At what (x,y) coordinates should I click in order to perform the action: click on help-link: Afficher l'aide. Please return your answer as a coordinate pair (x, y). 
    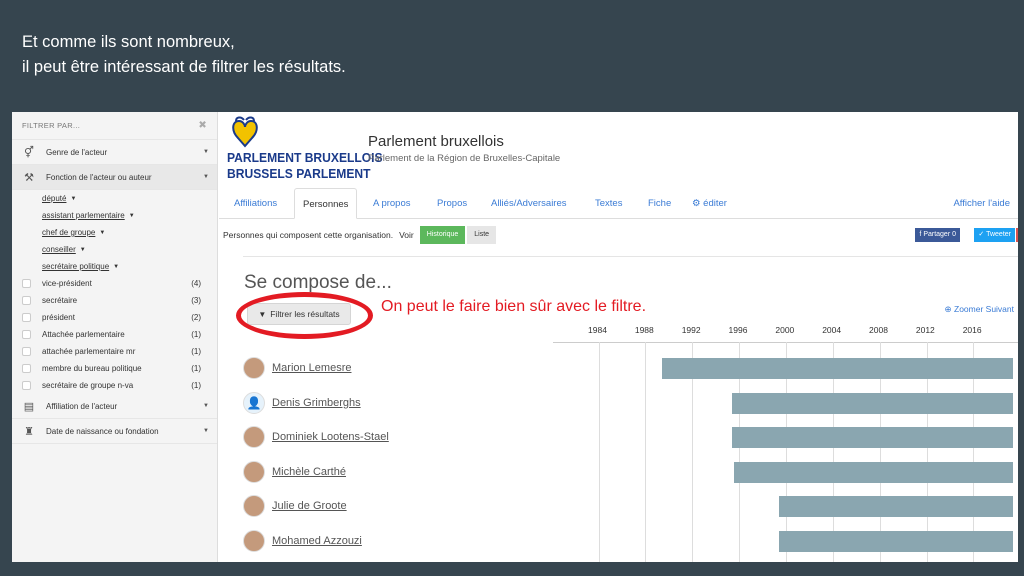
    Looking at the image, I should click on (981, 203).